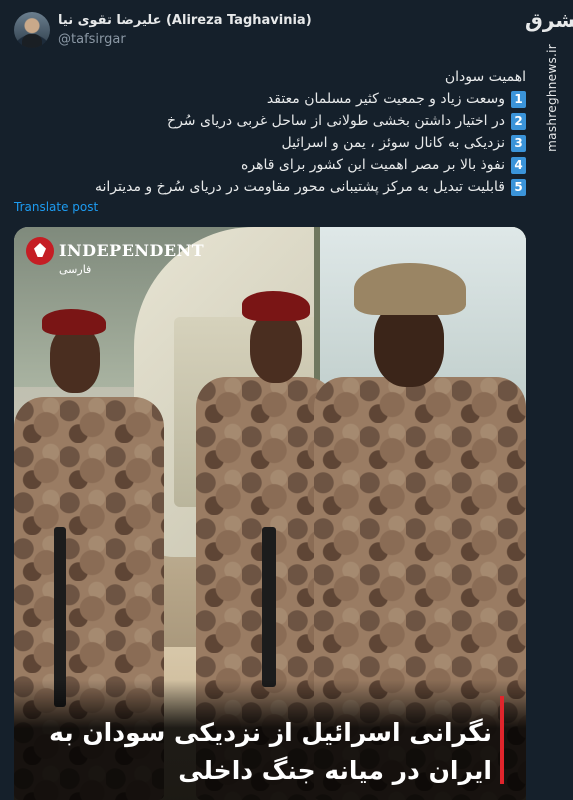 This screenshot has width=573, height=800. What do you see at coordinates (185, 20) in the screenshot?
I see `author-display-name: علیرضا تقوی نیا (Alireza Taghavinia)` at bounding box center [185, 20].